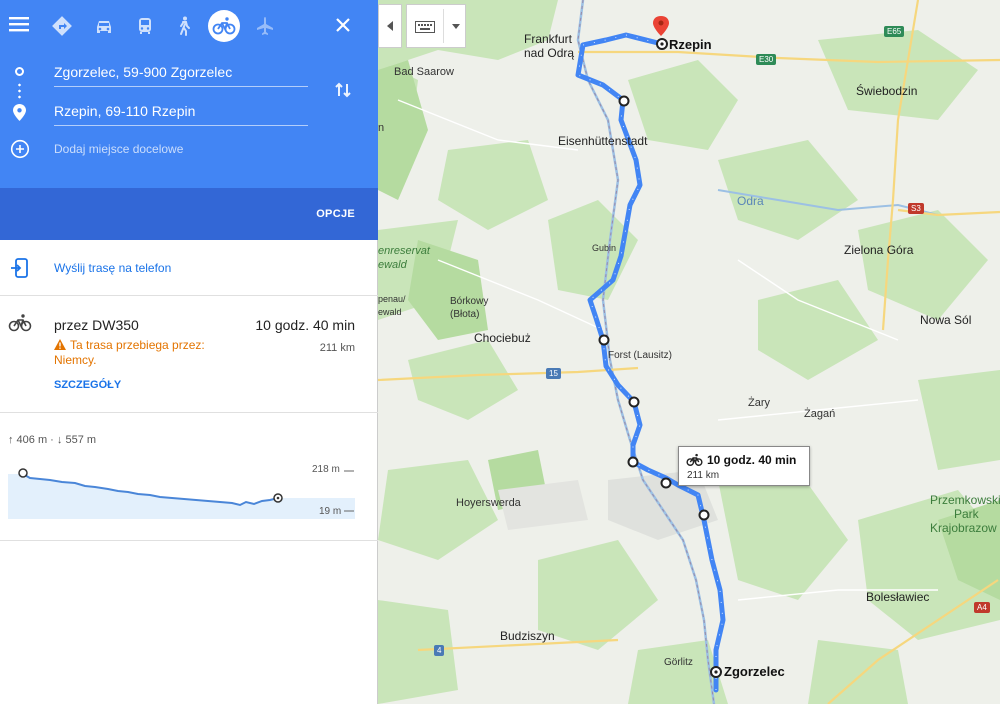 The image size is (1000, 704). What do you see at coordinates (820, 414) in the screenshot?
I see `place-label: Żagań` at bounding box center [820, 414].